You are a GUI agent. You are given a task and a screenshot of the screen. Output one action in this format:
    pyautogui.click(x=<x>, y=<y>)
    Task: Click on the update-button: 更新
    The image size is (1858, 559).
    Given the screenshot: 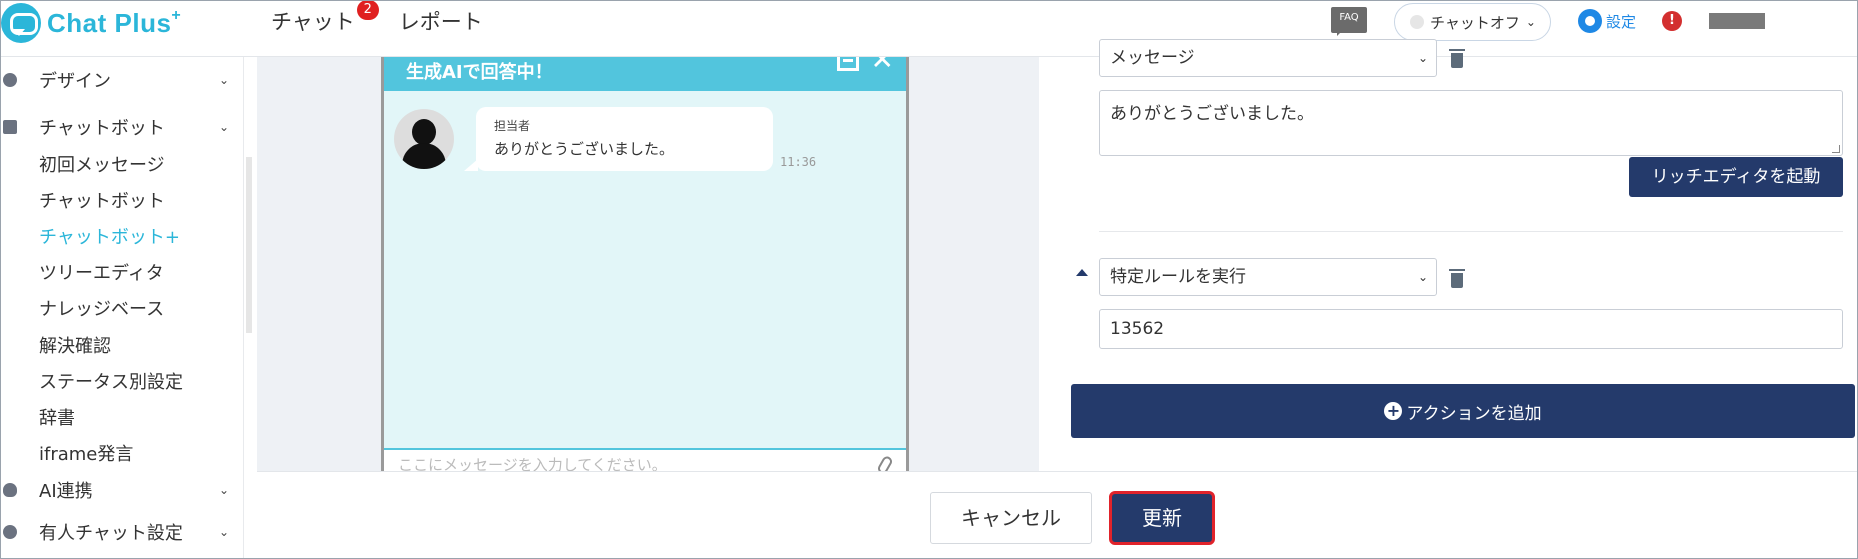 What is the action you would take?
    pyautogui.click(x=1162, y=518)
    